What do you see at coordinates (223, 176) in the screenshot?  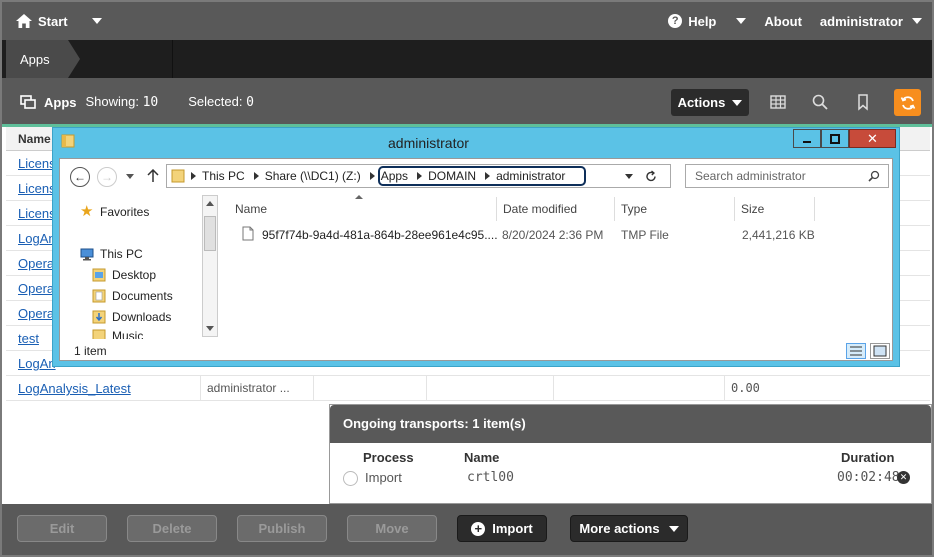 I see `address-this-pc: This PC` at bounding box center [223, 176].